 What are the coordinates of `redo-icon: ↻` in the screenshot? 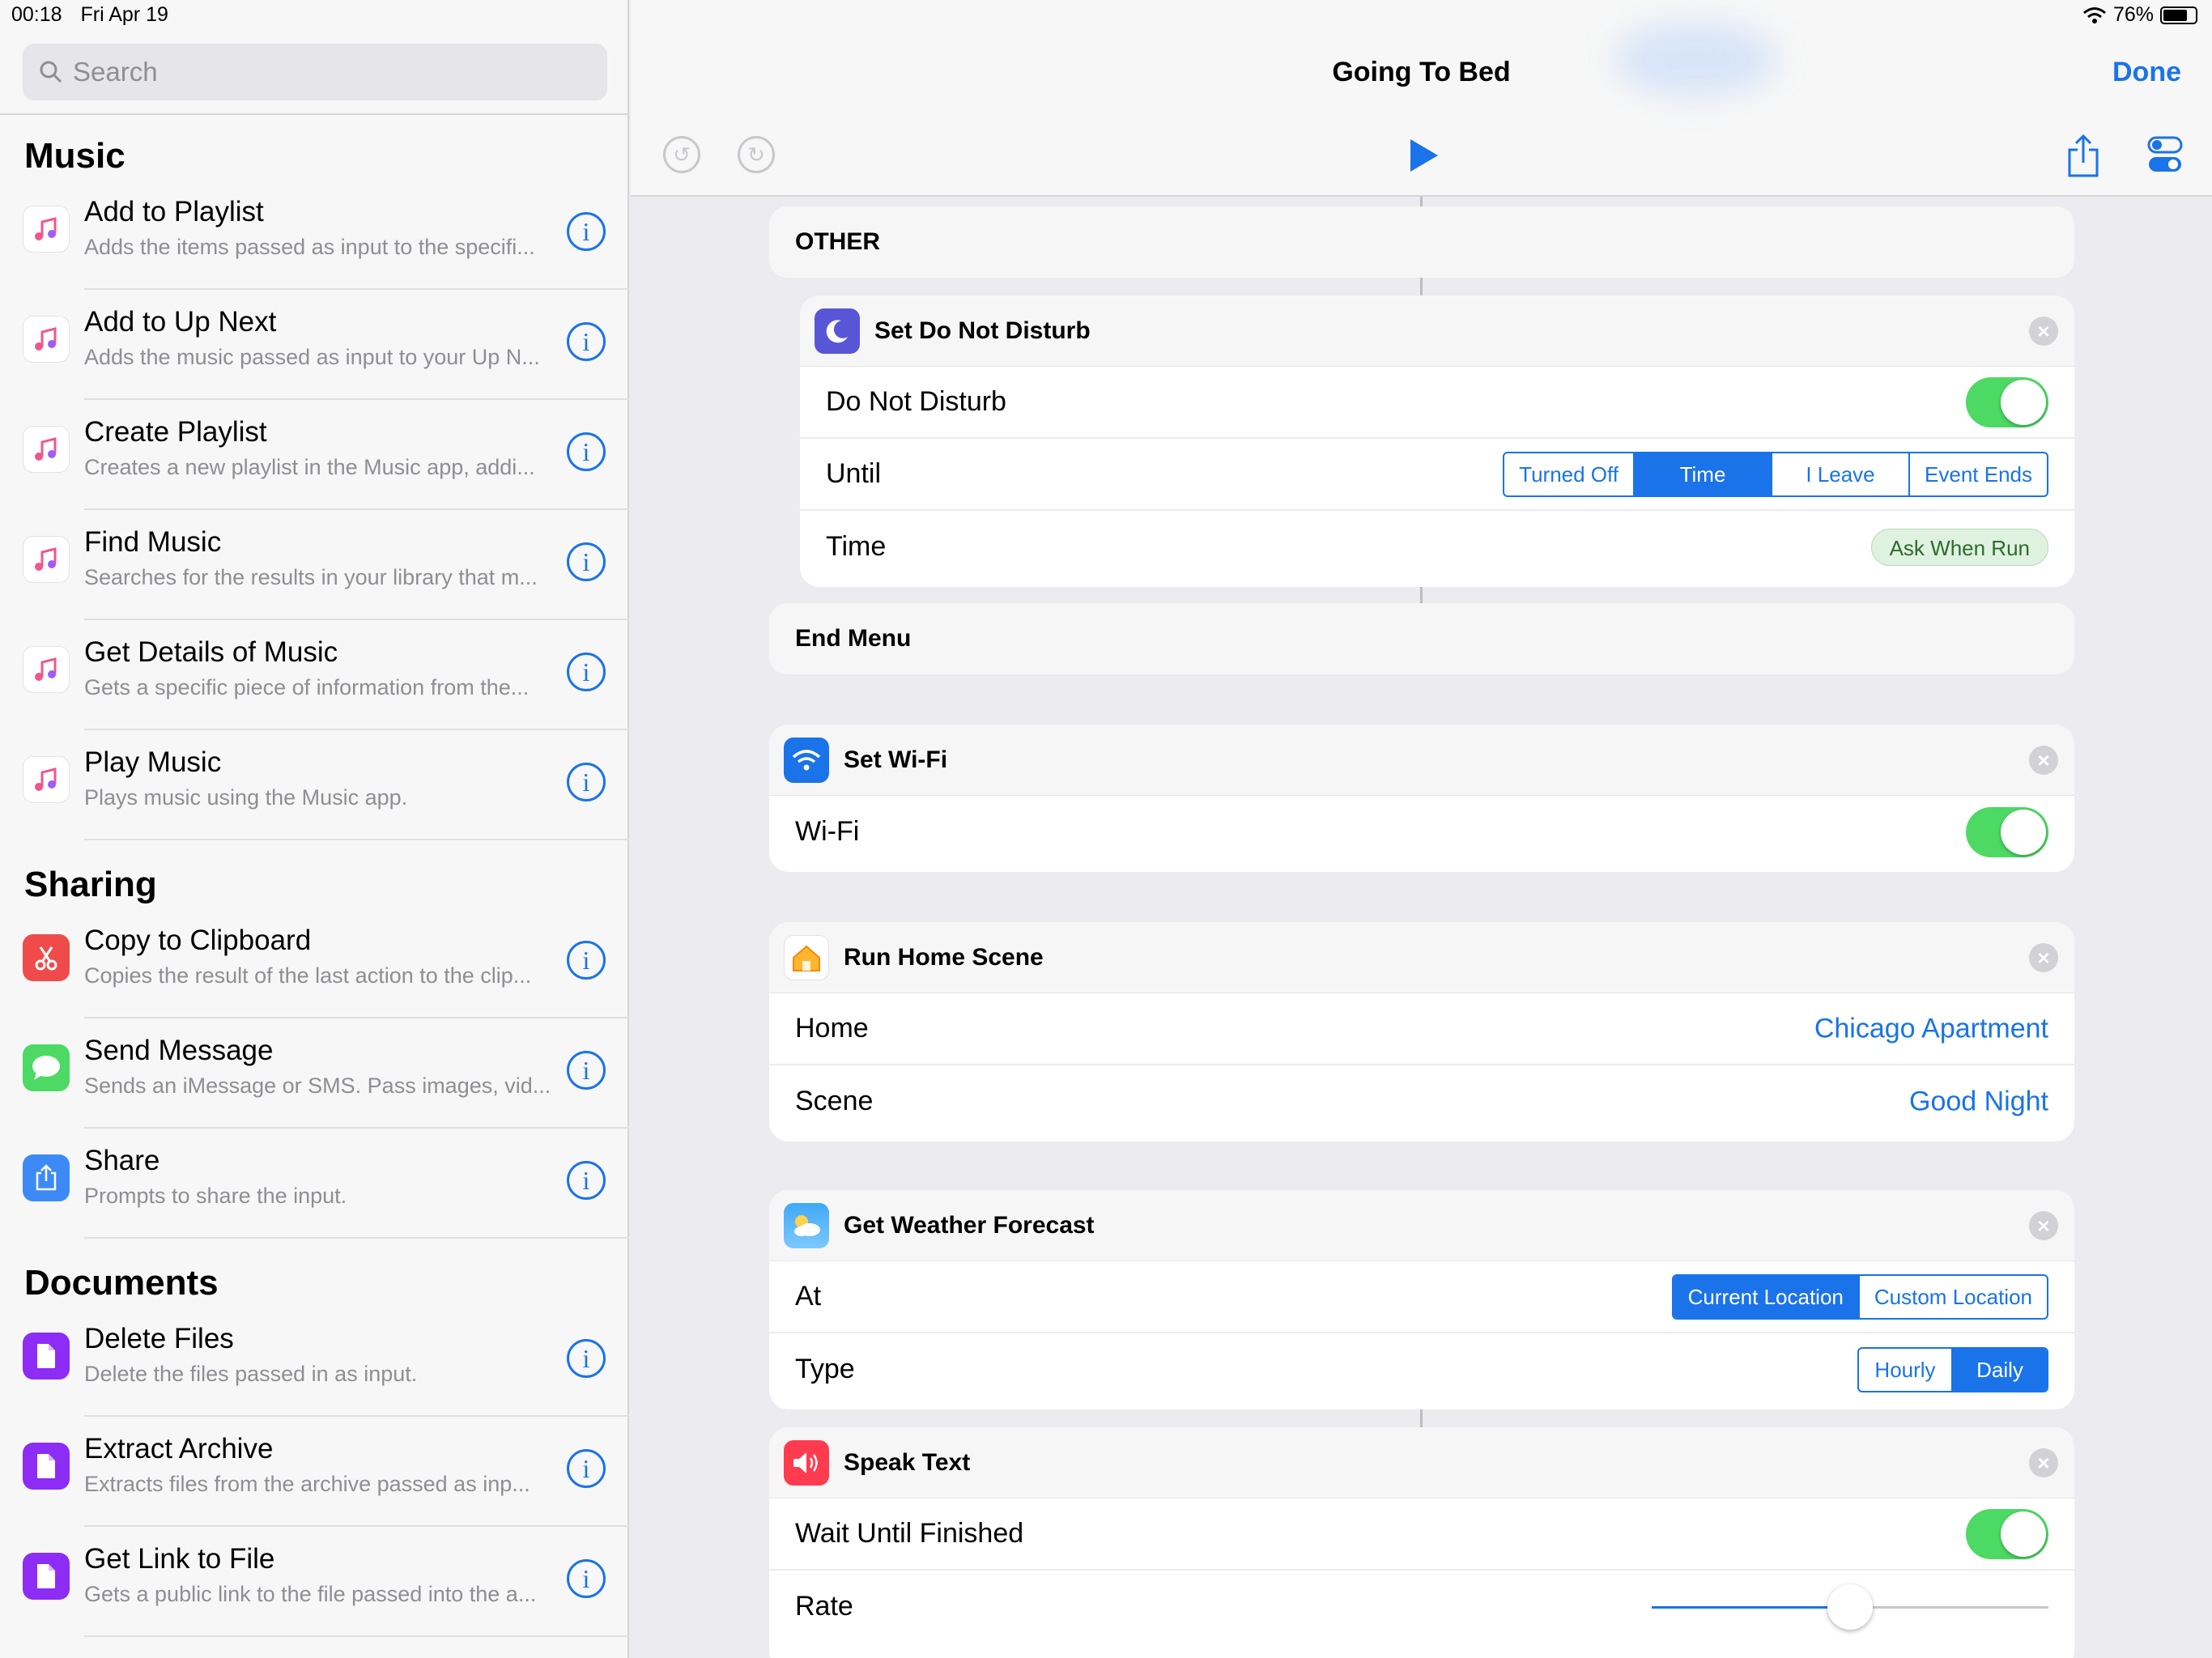 It's located at (757, 154).